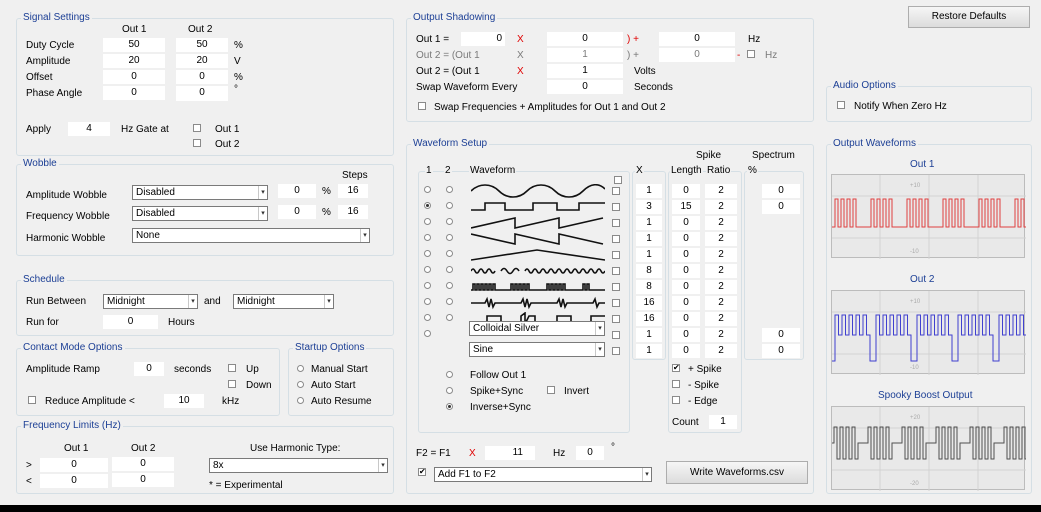 The width and height of the screenshot is (1041, 512). Describe the element at coordinates (134, 61) in the screenshot. I see `amplitude-out1-input: 20` at that location.